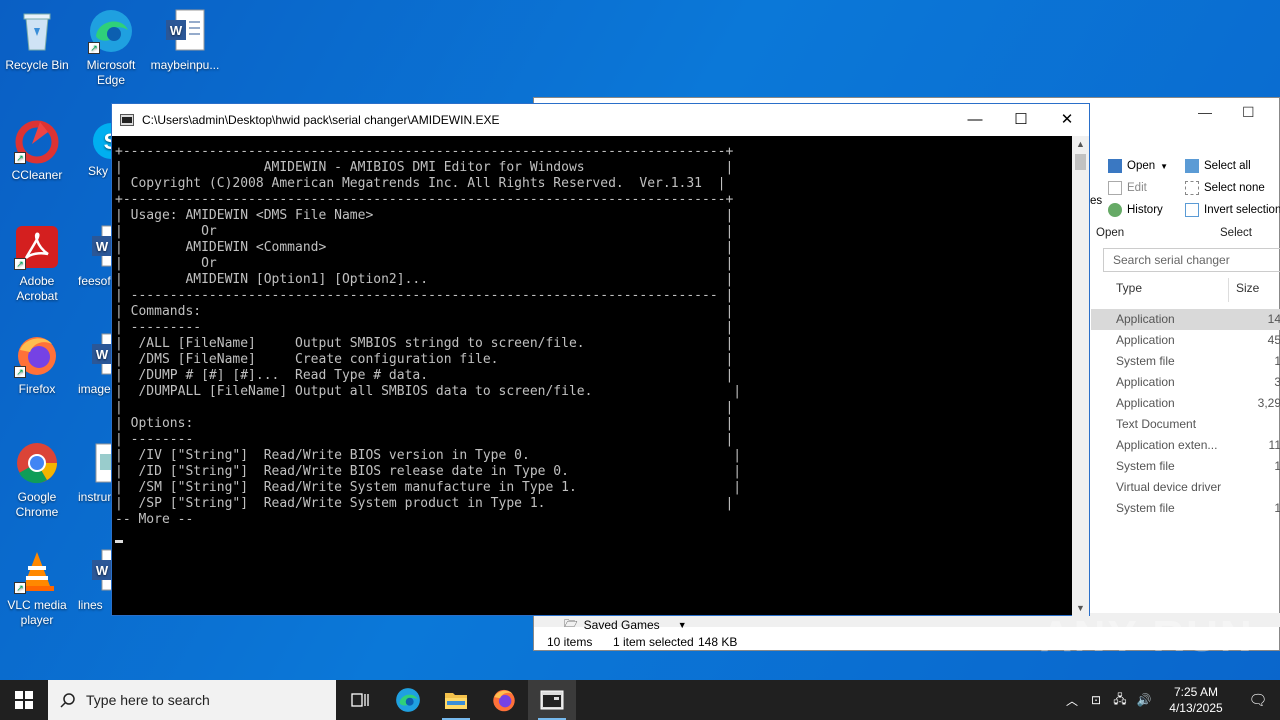 This screenshot has height=720, width=1280. Describe the element at coordinates (96, 497) in the screenshot. I see `desktop-icon-label: instrun` at that location.